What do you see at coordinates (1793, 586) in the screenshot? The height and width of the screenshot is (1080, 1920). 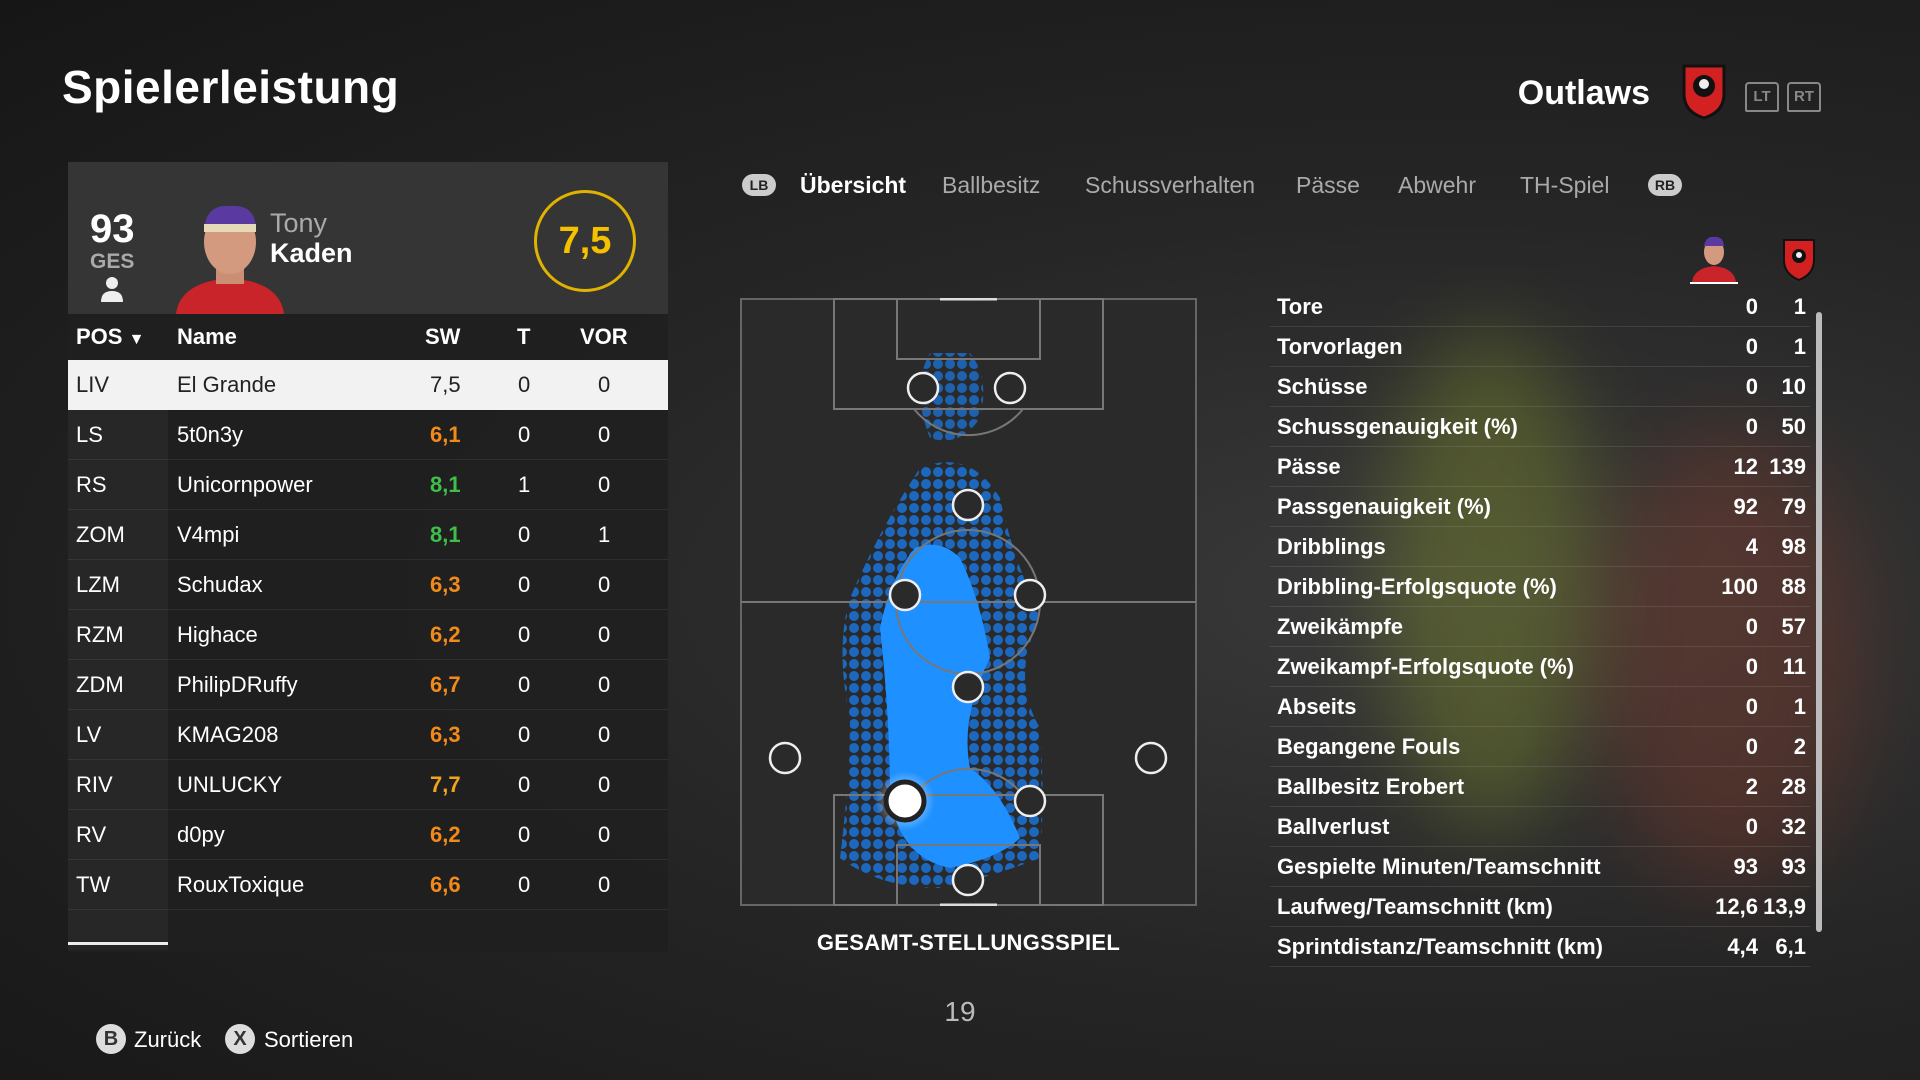 I see `stat-team: 88` at bounding box center [1793, 586].